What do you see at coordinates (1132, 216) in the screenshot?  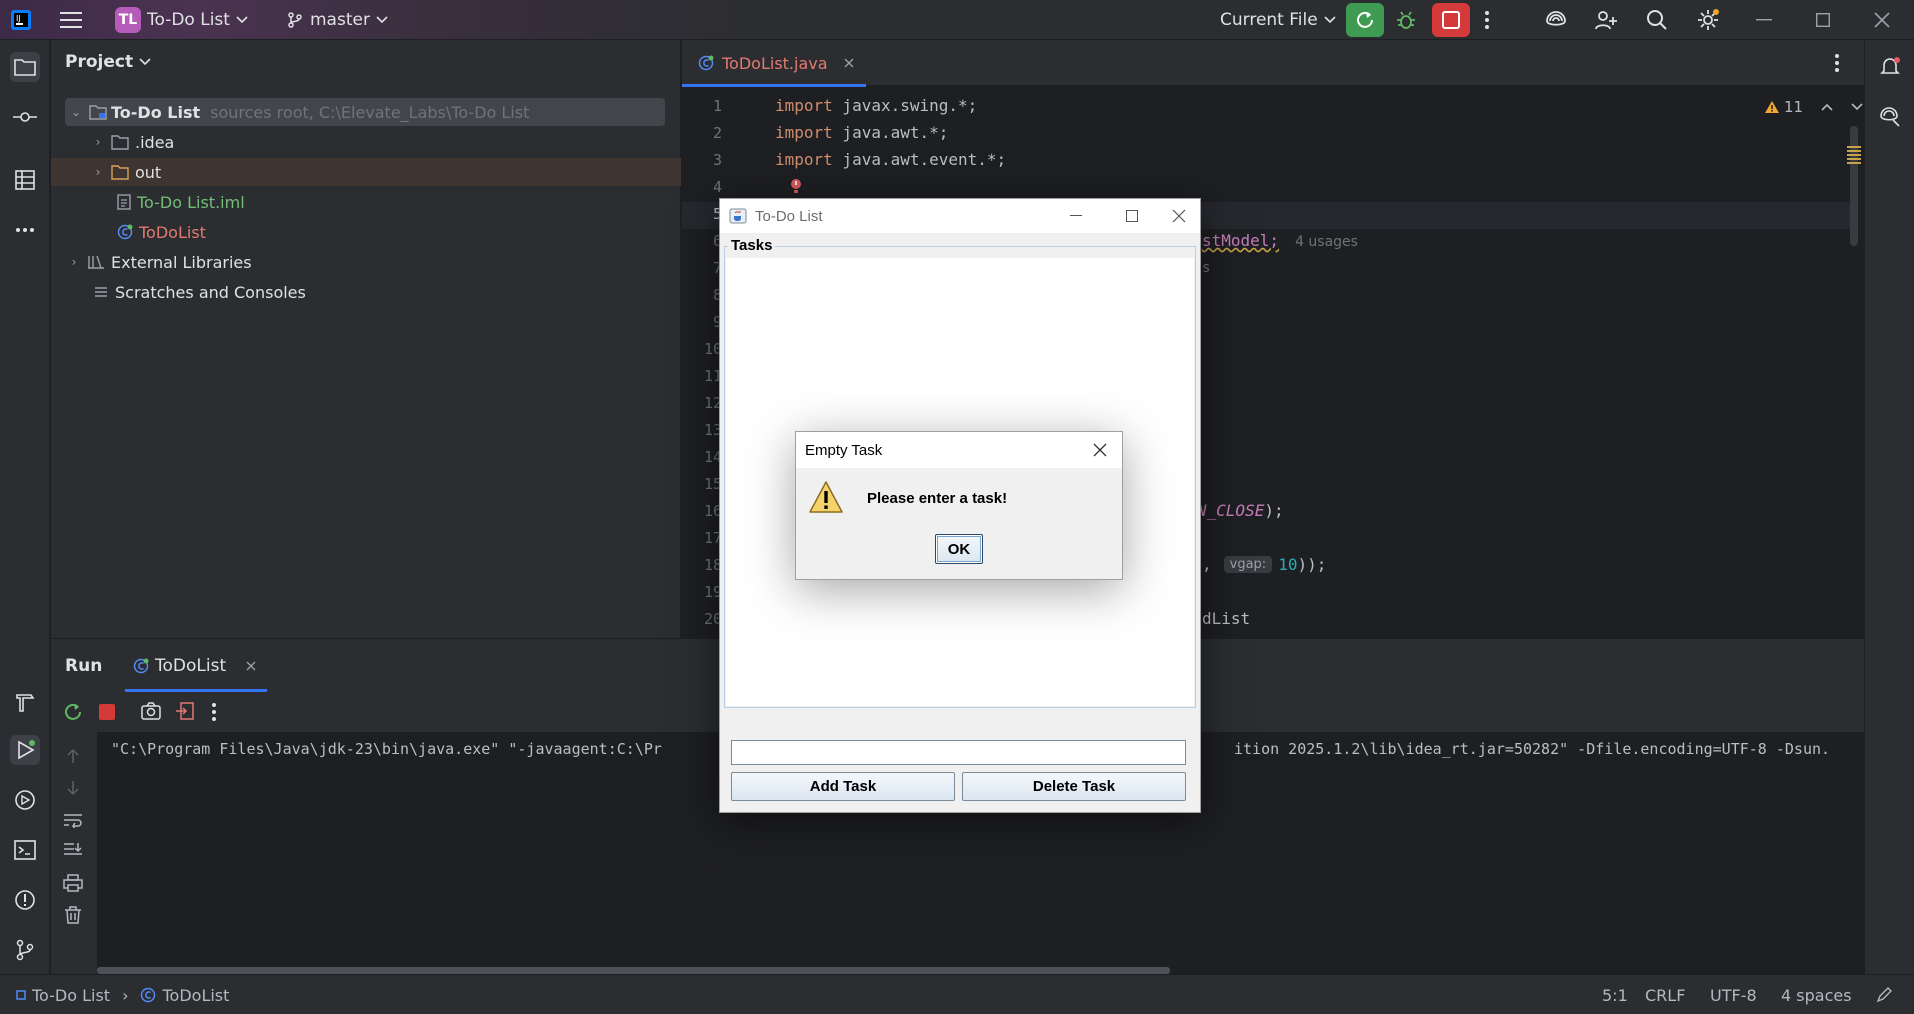 I see `maximize-icon` at bounding box center [1132, 216].